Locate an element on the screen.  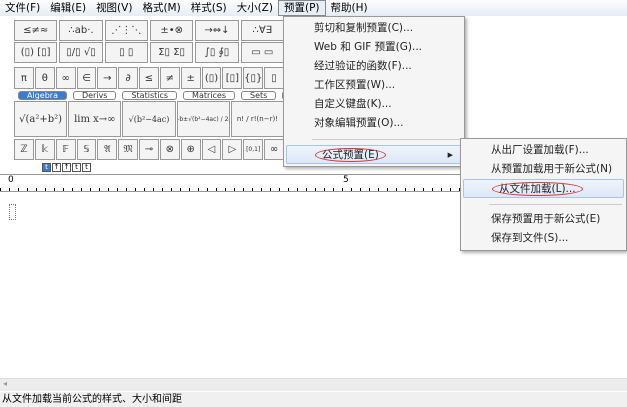
submenu-separator is located at coordinates (555, 204).